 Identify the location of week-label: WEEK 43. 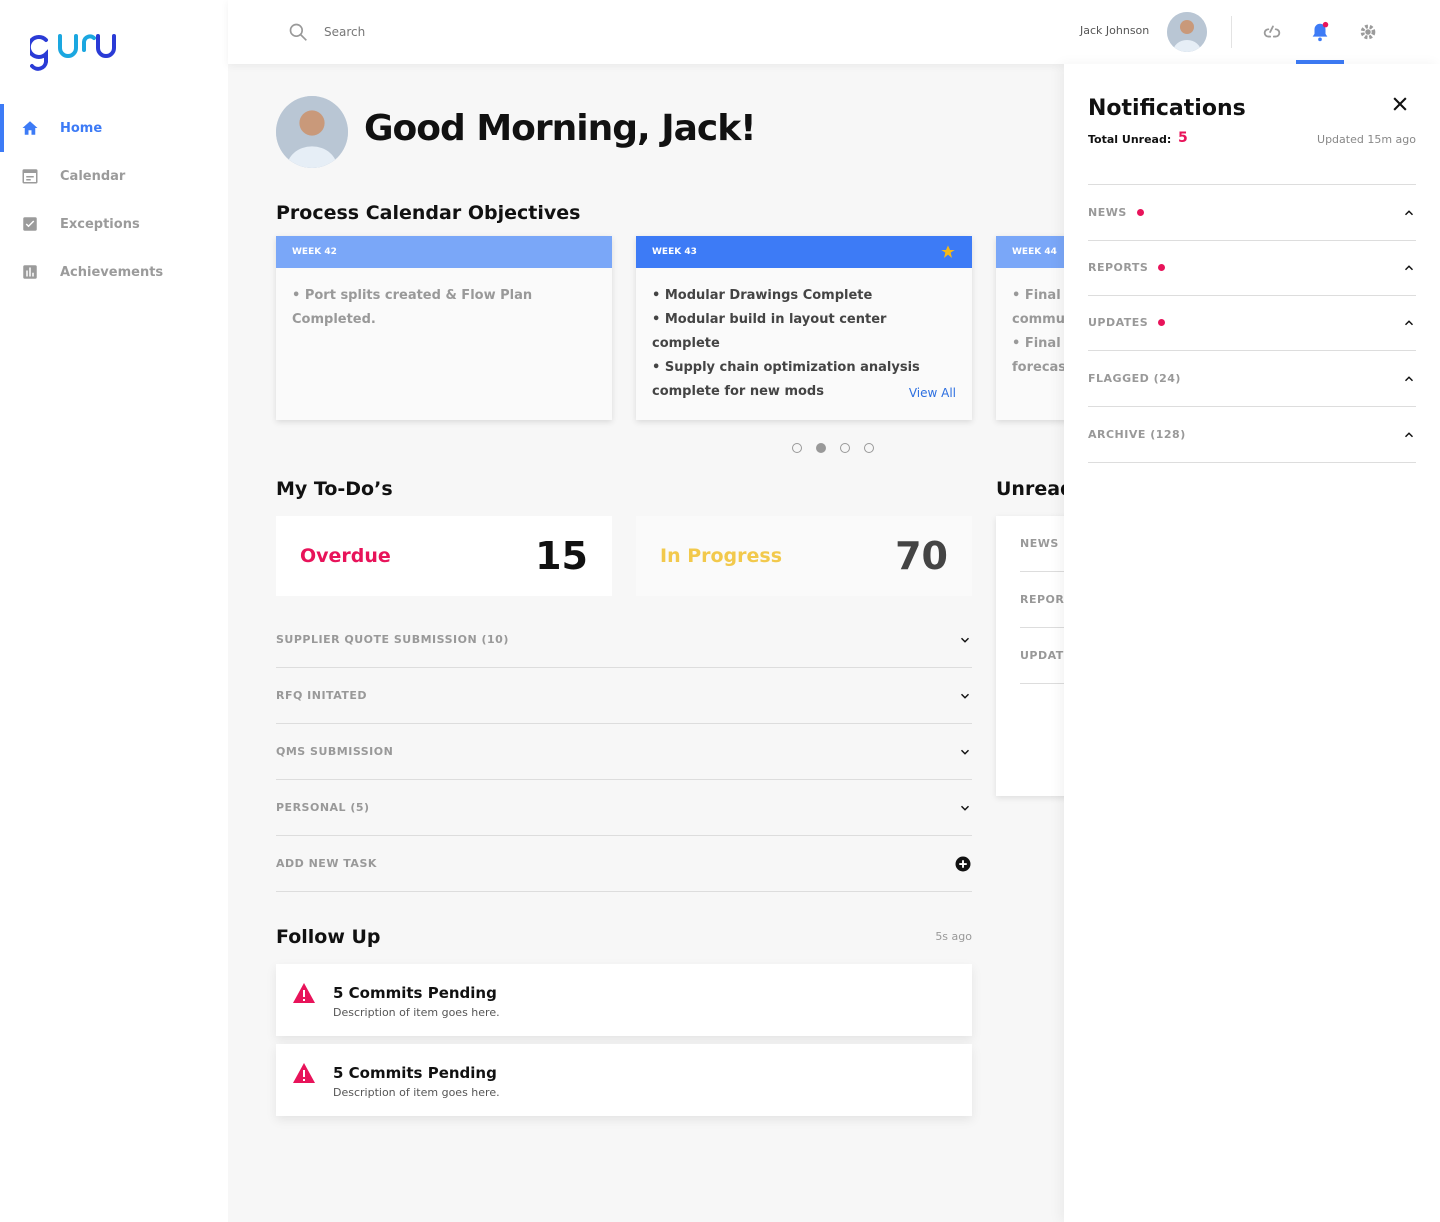
(674, 252).